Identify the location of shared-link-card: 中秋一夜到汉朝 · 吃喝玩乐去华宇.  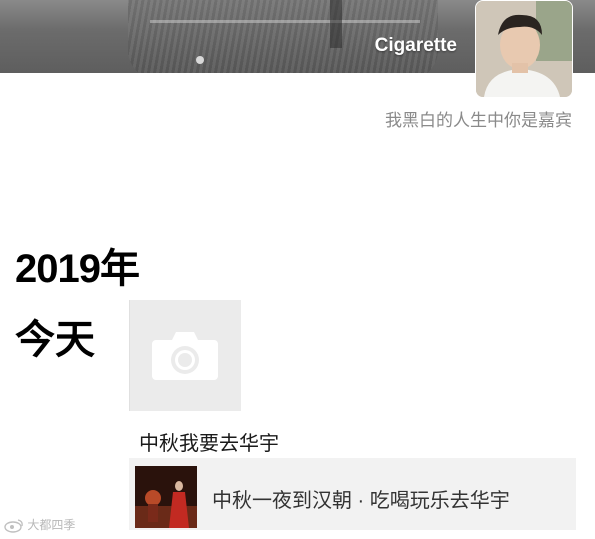
(352, 494).